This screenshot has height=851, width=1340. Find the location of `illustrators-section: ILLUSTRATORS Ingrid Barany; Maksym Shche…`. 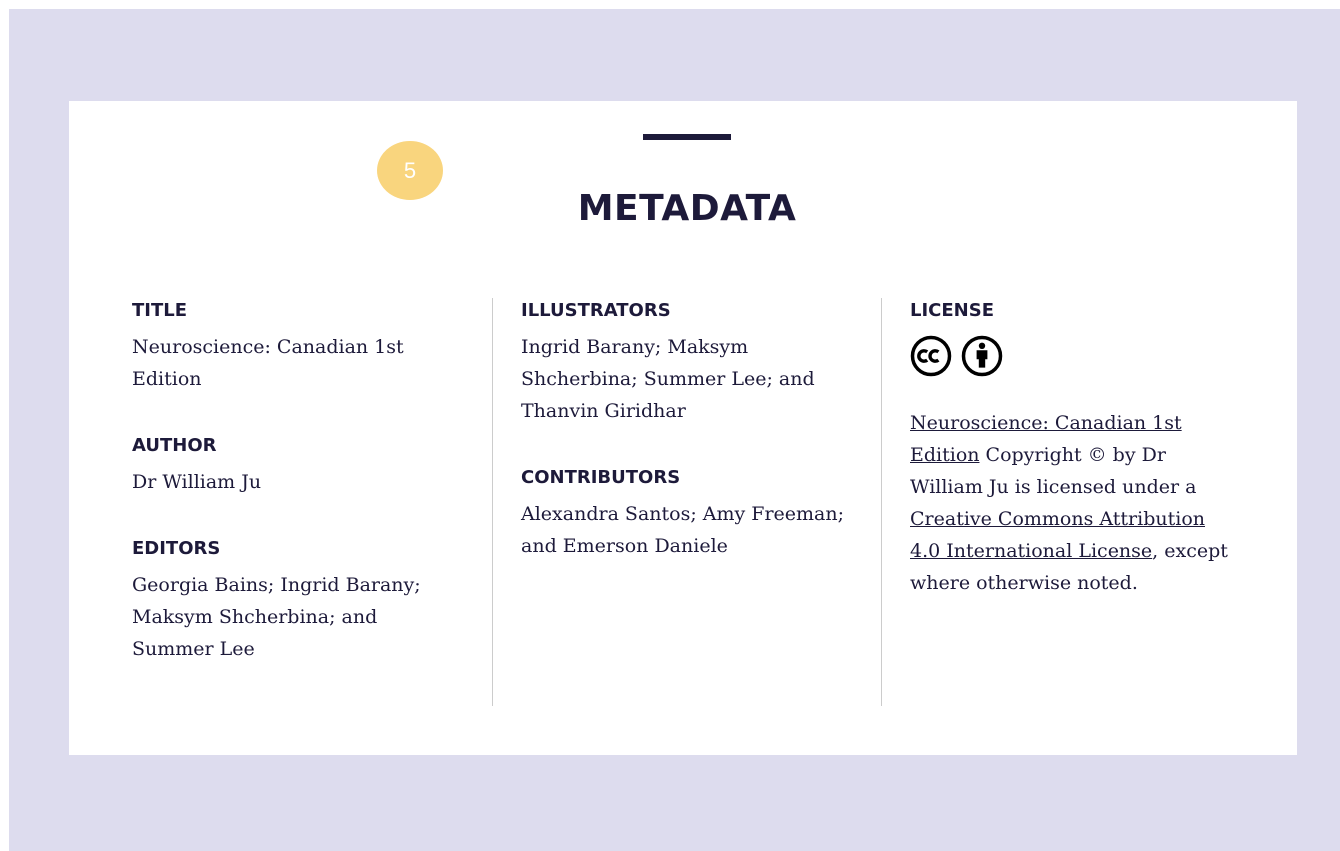

illustrators-section: ILLUSTRATORS Ingrid Barany; Maksym Shche… is located at coordinates (686, 363).